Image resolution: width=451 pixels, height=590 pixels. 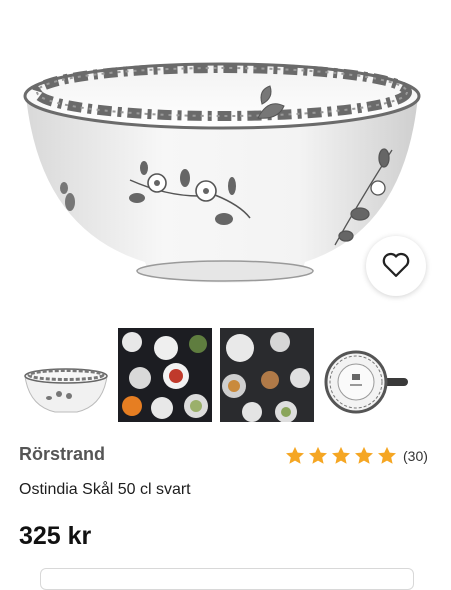 I want to click on heart-outline-icon, so click(x=396, y=266).